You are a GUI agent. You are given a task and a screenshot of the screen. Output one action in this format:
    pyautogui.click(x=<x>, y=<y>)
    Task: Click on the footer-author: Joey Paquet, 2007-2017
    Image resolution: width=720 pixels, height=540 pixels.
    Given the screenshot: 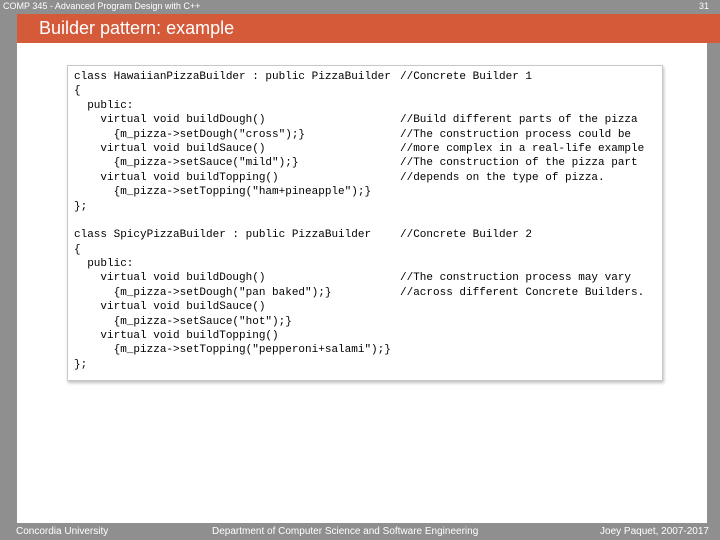 What is the action you would take?
    pyautogui.click(x=654, y=531)
    